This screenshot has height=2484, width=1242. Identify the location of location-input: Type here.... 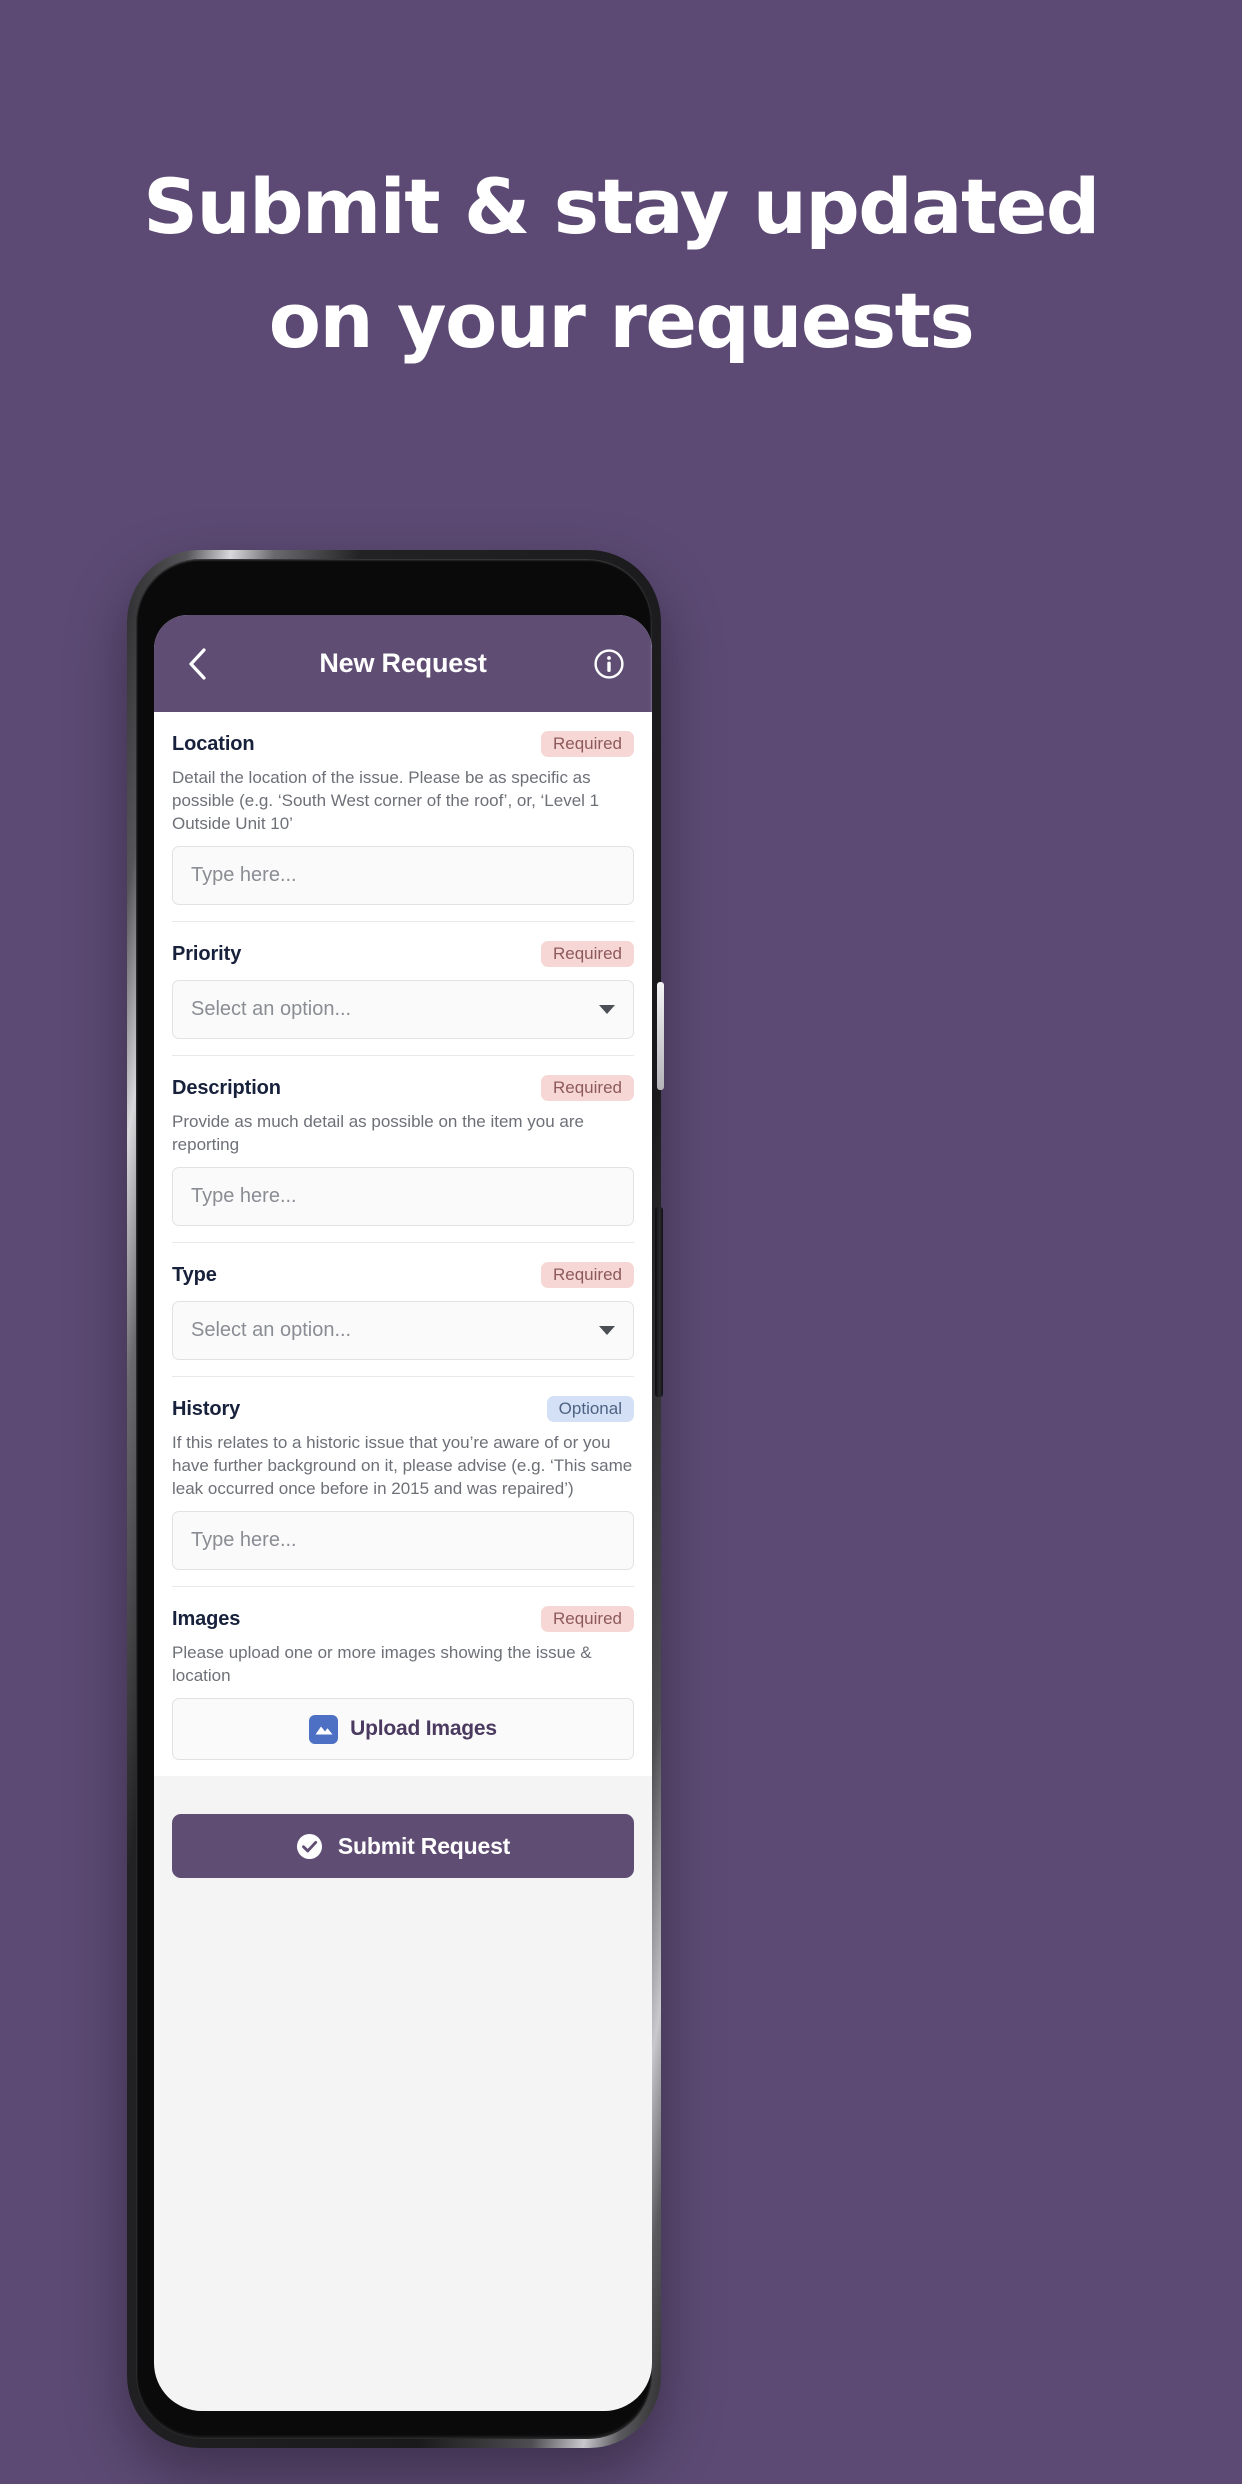
(403, 875).